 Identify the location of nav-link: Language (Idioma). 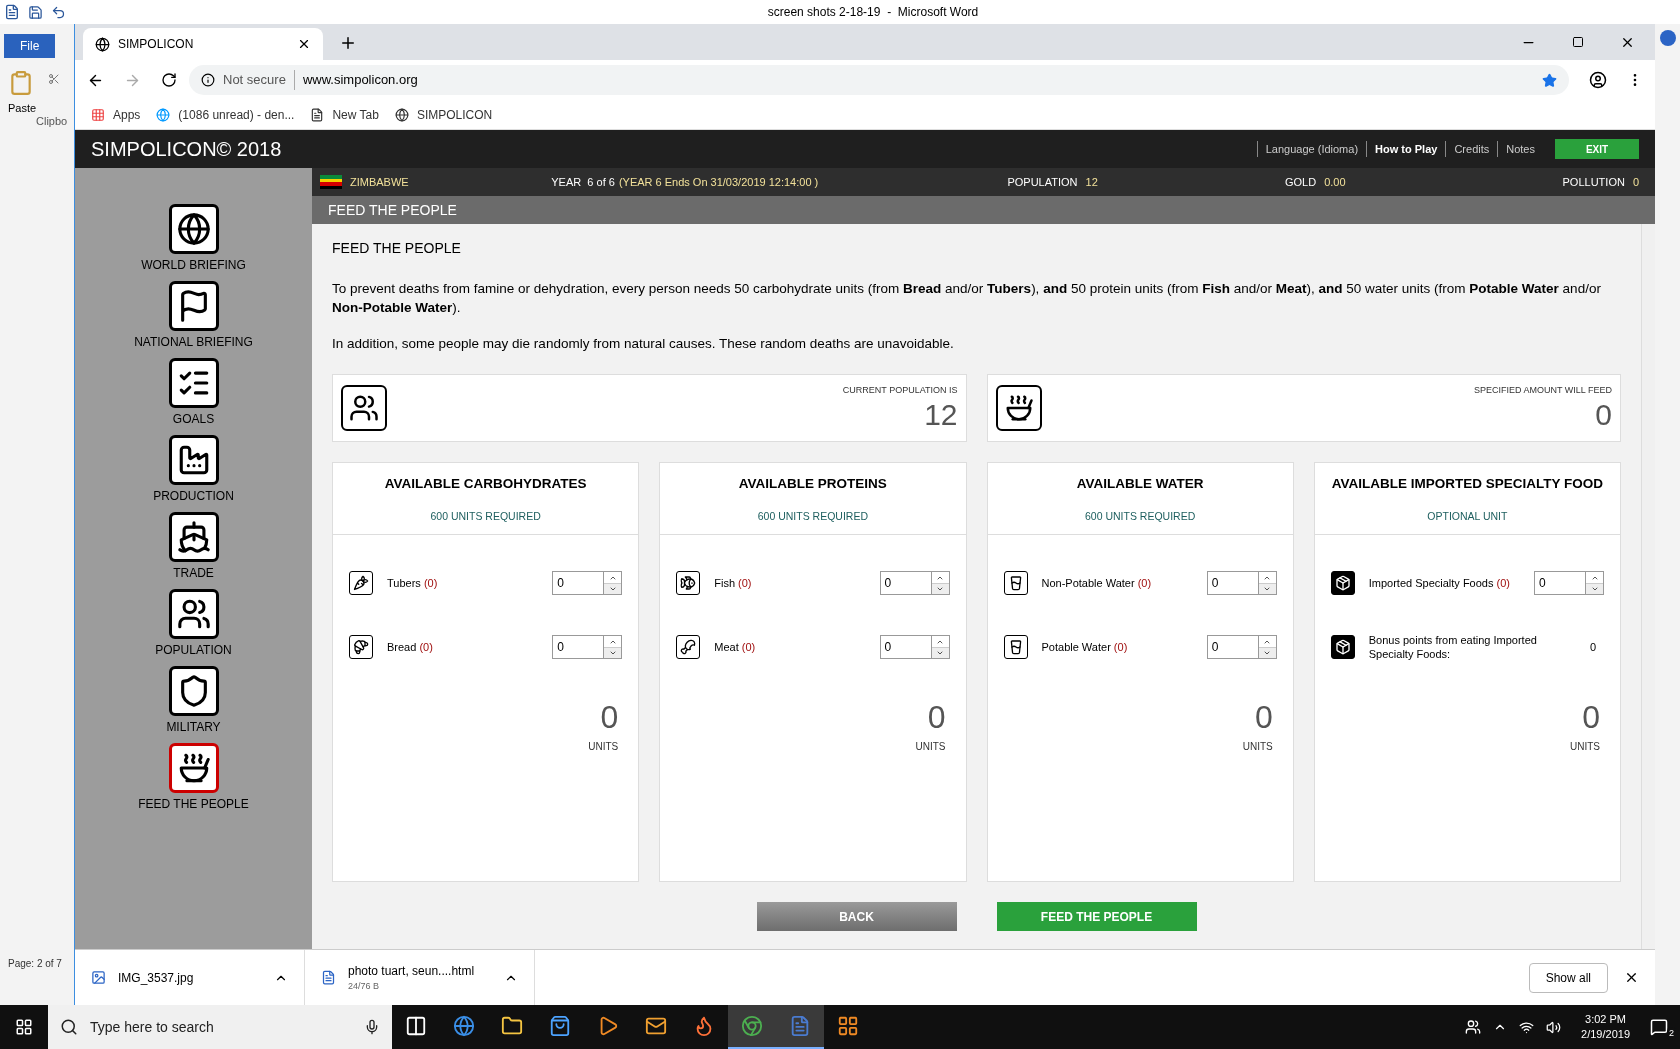
(1311, 149).